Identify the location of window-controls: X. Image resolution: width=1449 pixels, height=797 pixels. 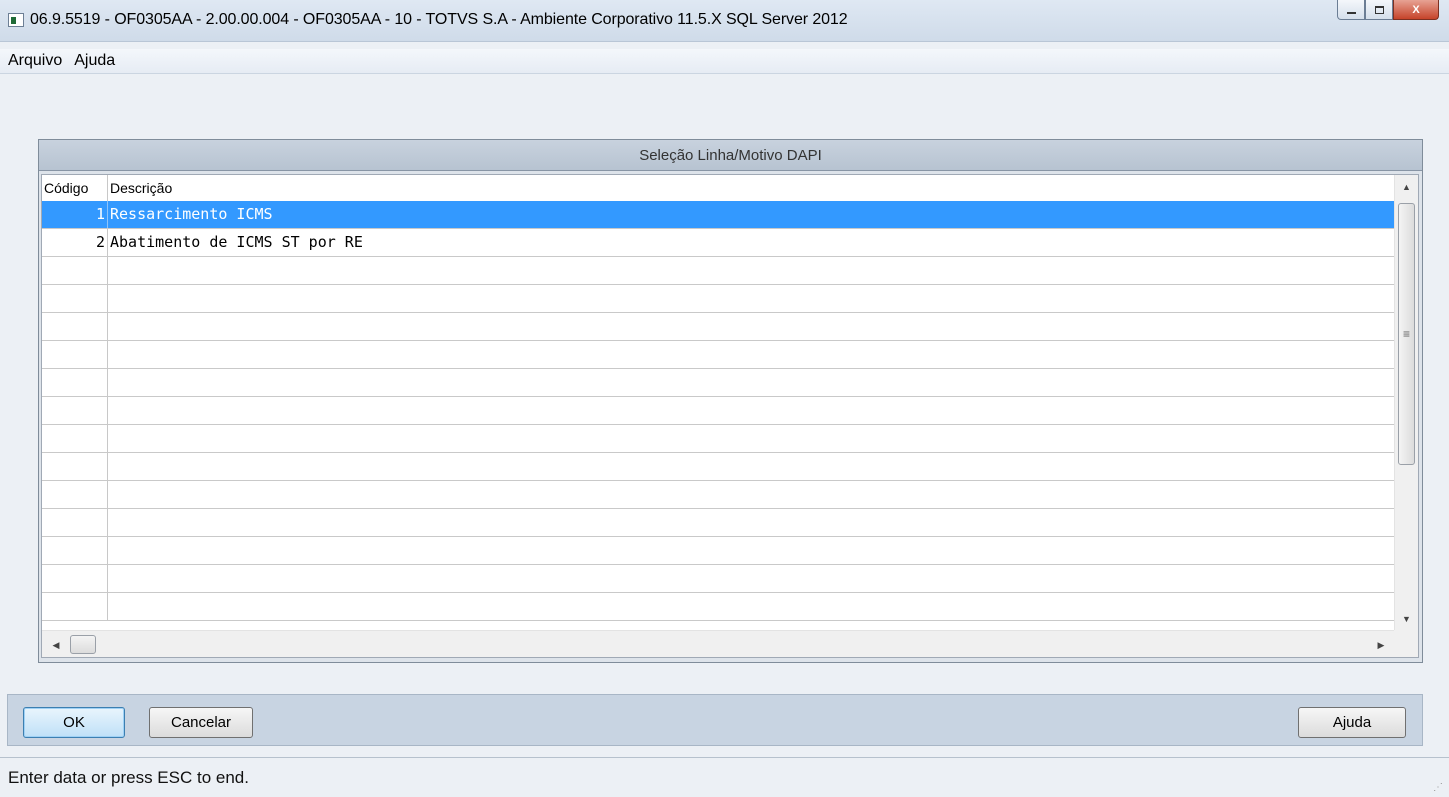
(1388, 10).